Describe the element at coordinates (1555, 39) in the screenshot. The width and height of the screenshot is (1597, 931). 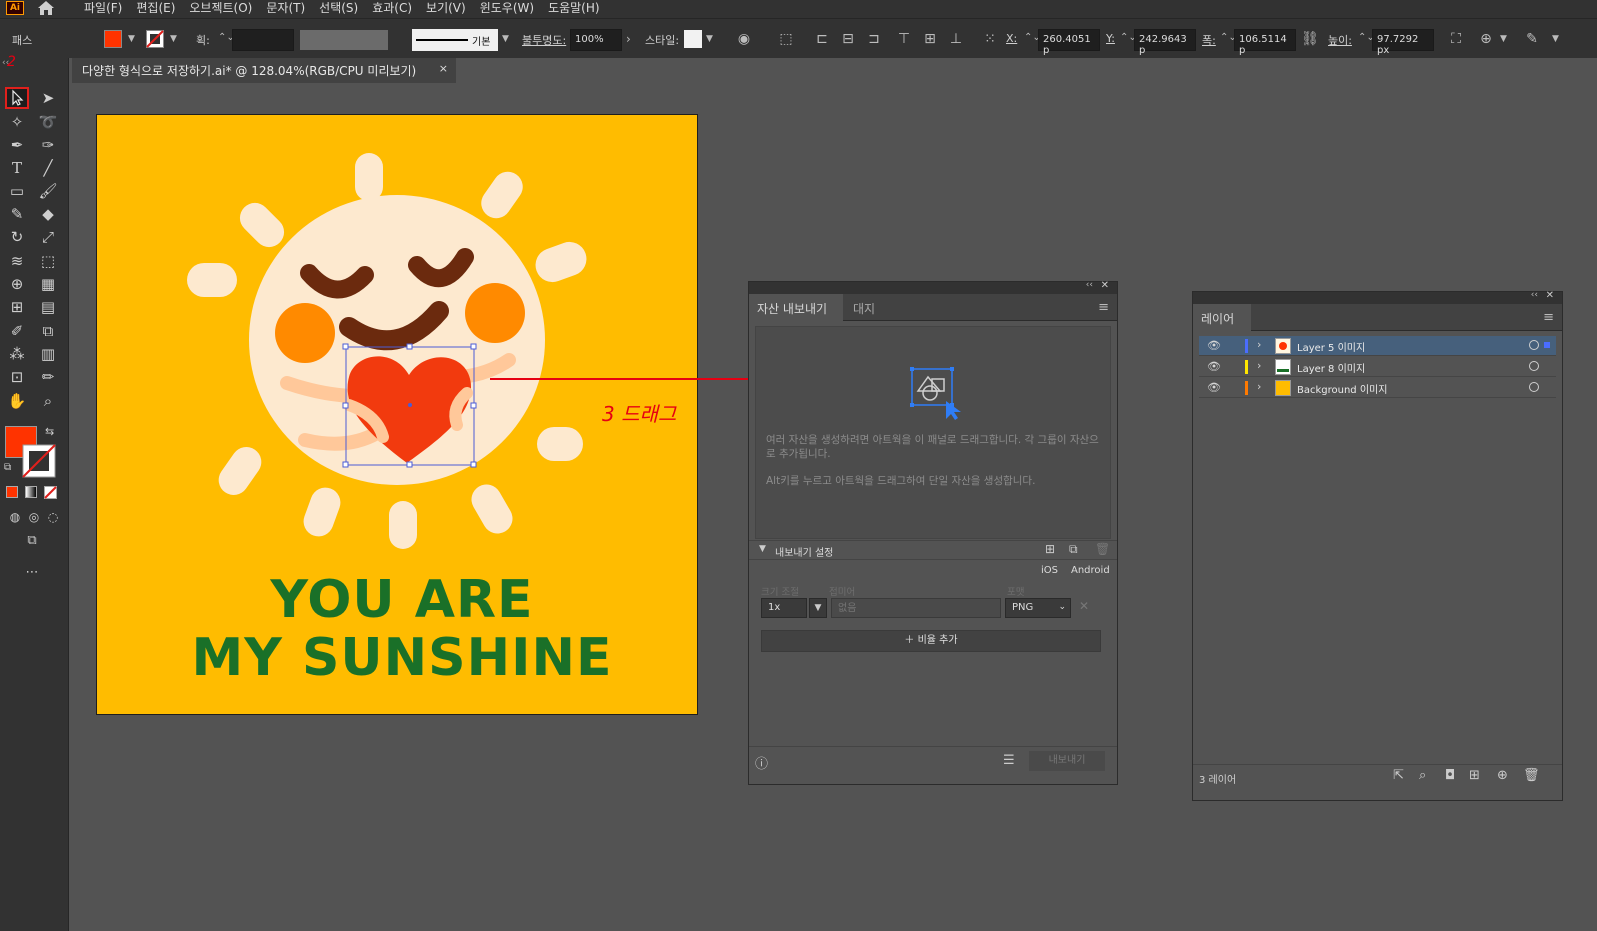
I see `control-dropdown-icon: ▼` at that location.